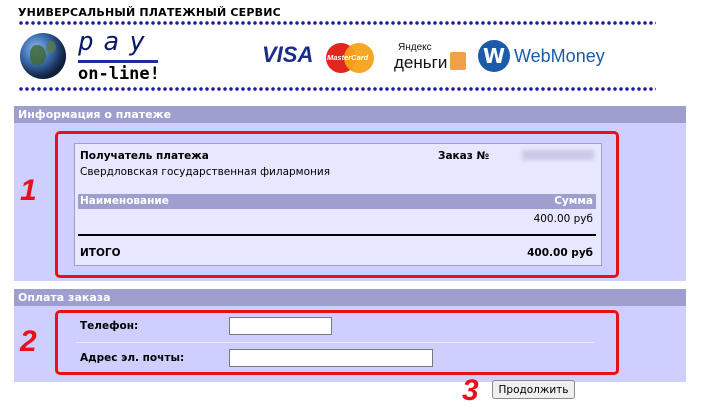 This screenshot has width=726, height=411. I want to click on yandex-logo-bottom: деньги, so click(421, 62).